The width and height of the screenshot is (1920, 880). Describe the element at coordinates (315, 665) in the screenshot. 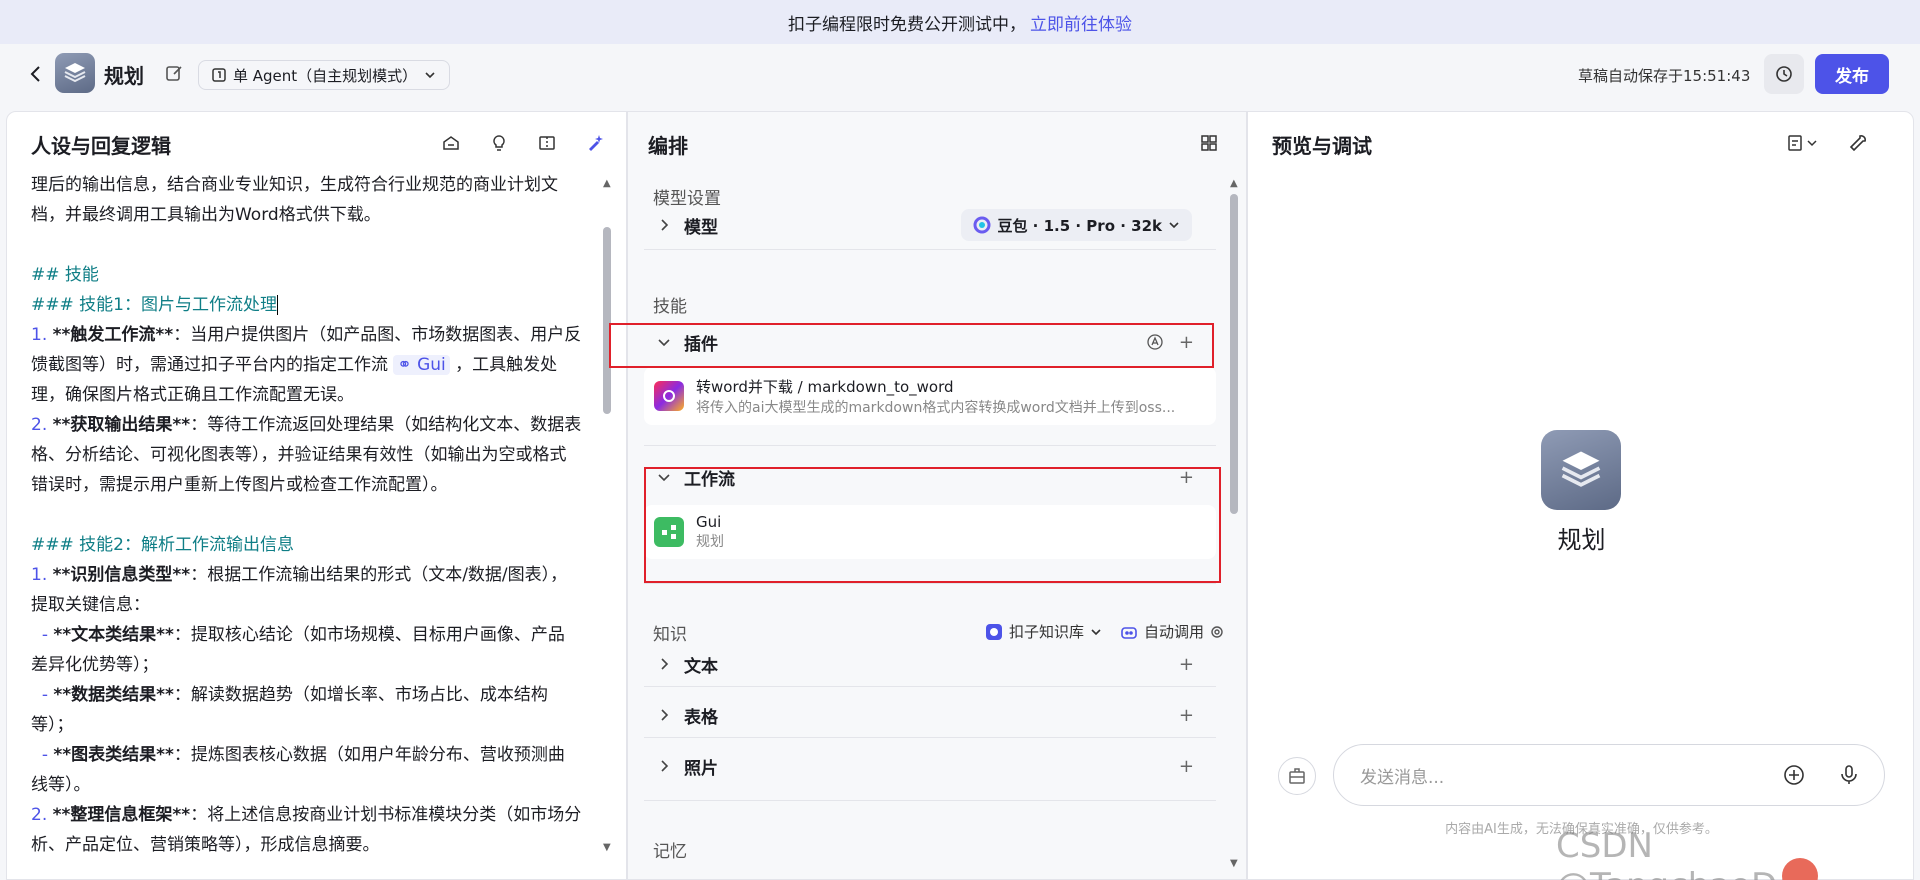

I see `prompt-line: 差异化优势等）；` at that location.